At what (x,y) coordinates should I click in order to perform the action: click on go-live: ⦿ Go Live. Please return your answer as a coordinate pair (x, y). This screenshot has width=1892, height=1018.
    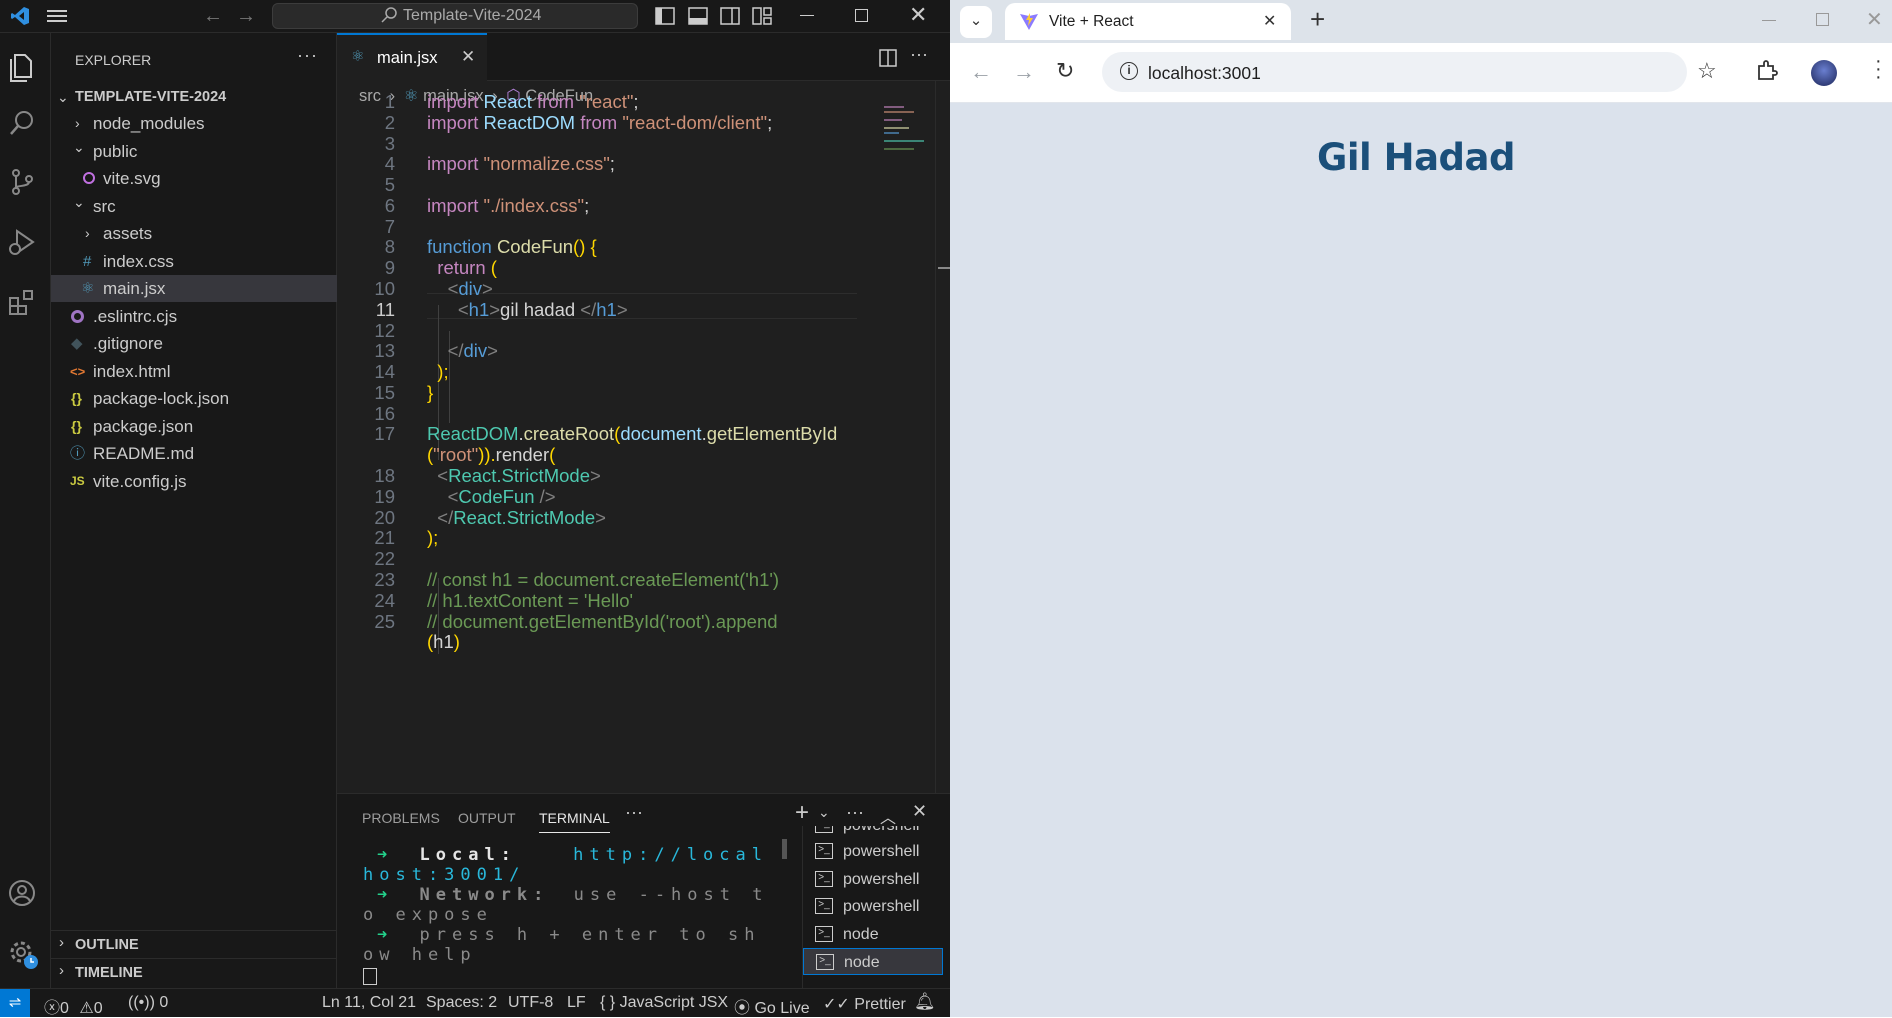
    Looking at the image, I should click on (772, 1006).